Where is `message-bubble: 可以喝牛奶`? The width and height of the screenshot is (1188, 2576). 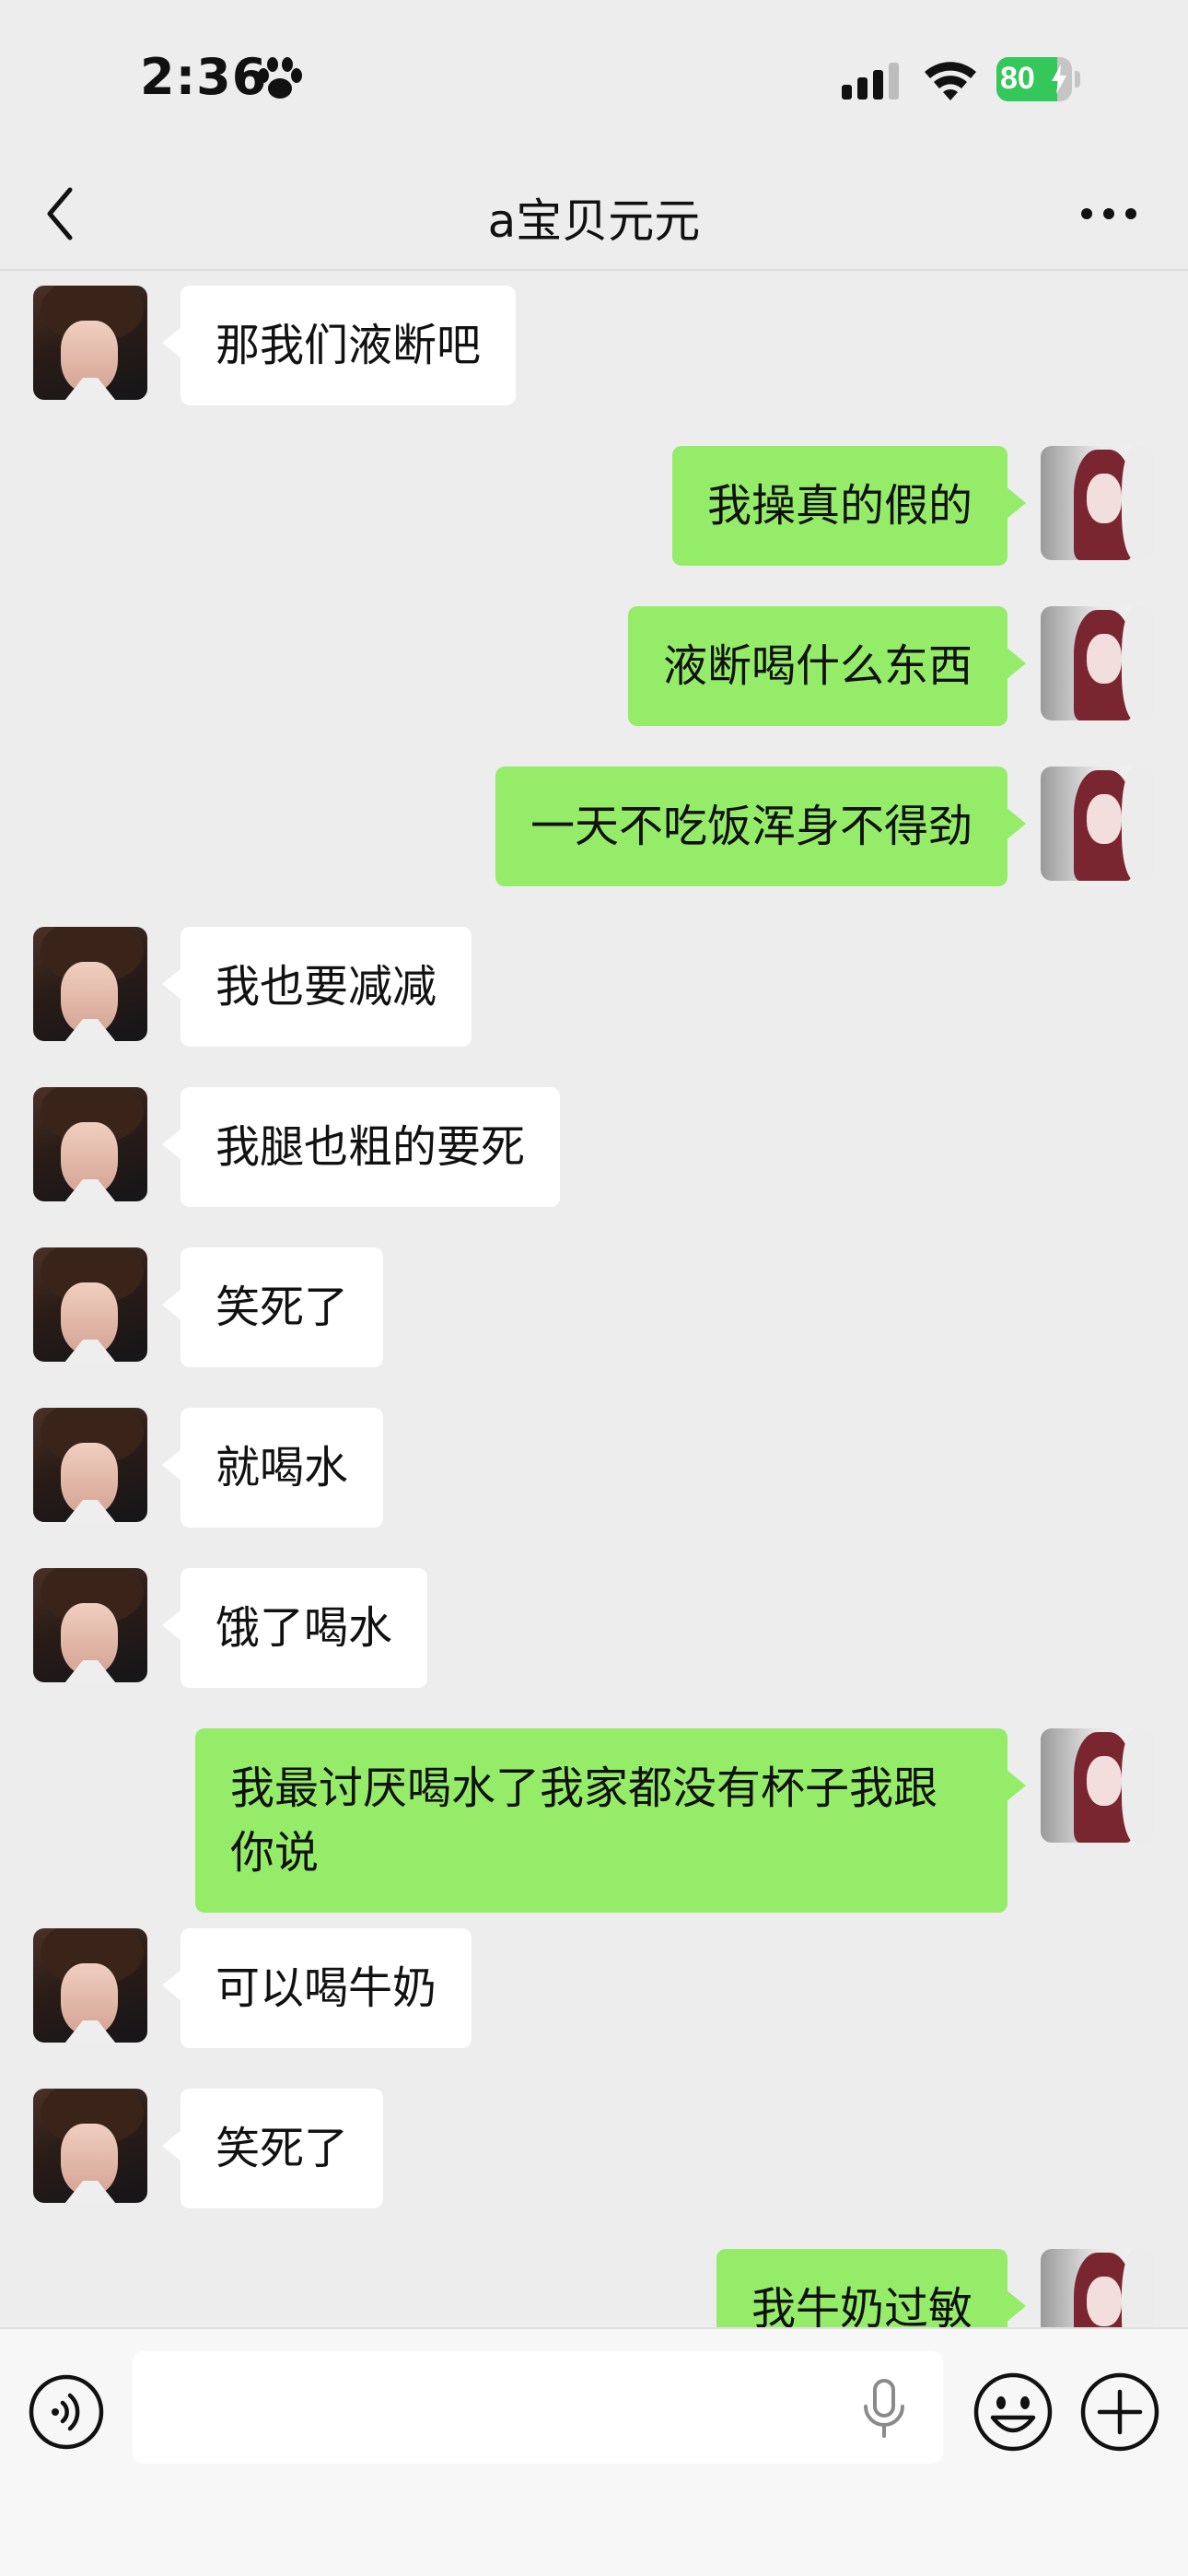 message-bubble: 可以喝牛奶 is located at coordinates (316, 1988).